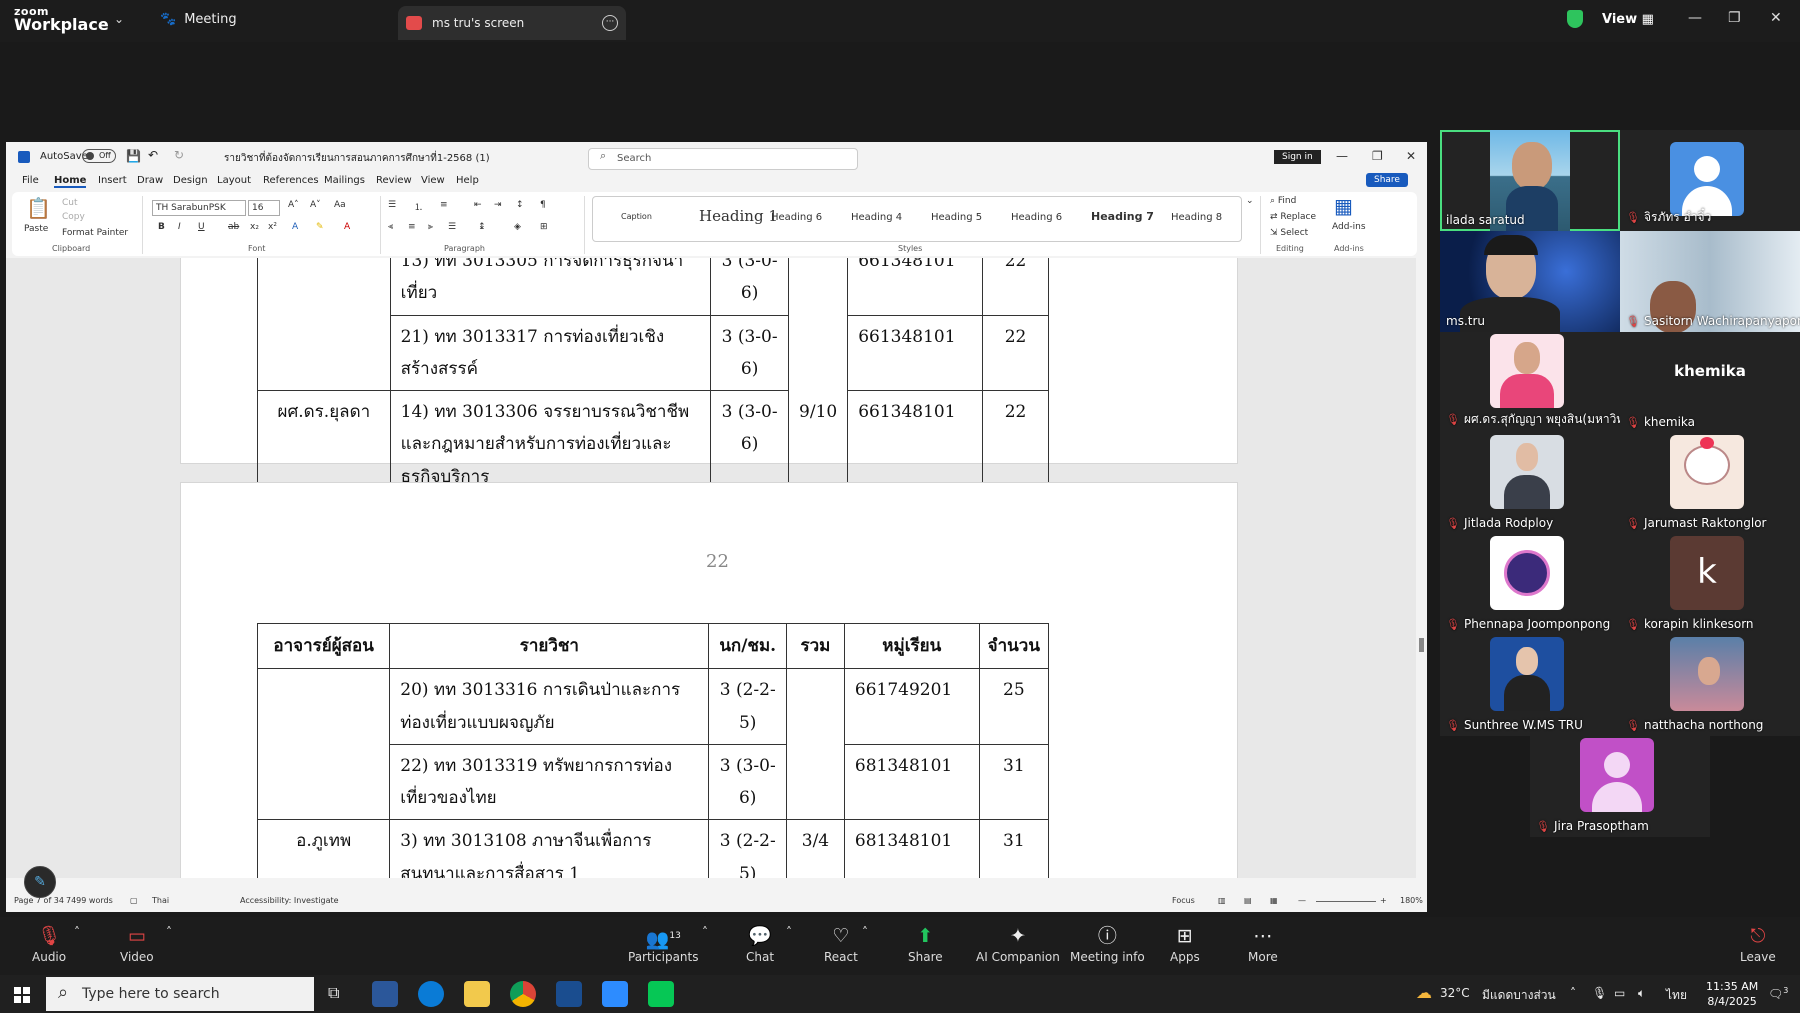  Describe the element at coordinates (1778, 993) in the screenshot. I see `notifications-icon: 🗨︎3` at that location.